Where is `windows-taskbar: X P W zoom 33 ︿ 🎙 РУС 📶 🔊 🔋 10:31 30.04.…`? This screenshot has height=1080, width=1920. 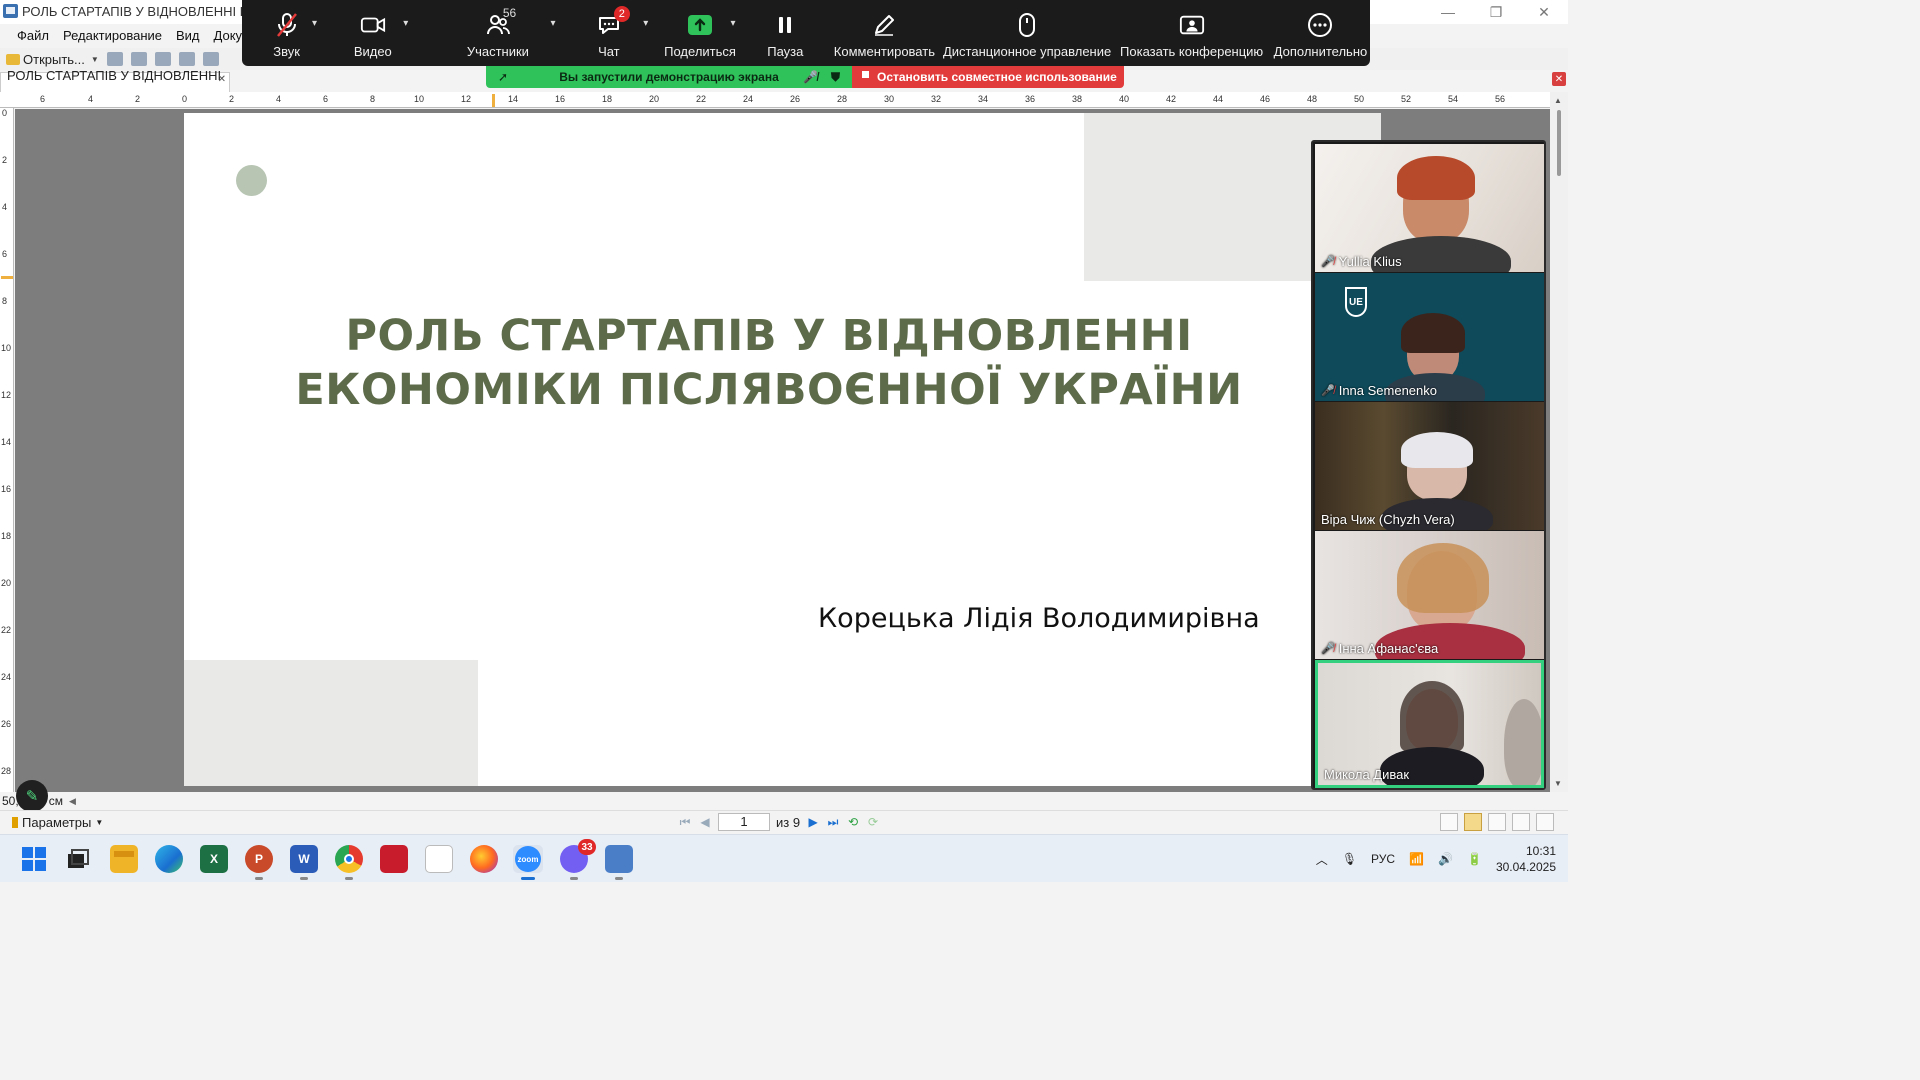
windows-taskbar: X P W zoom 33 ︿ 🎙 РУС 📶 🔊 🔋 10:31 30.04.… is located at coordinates (784, 858).